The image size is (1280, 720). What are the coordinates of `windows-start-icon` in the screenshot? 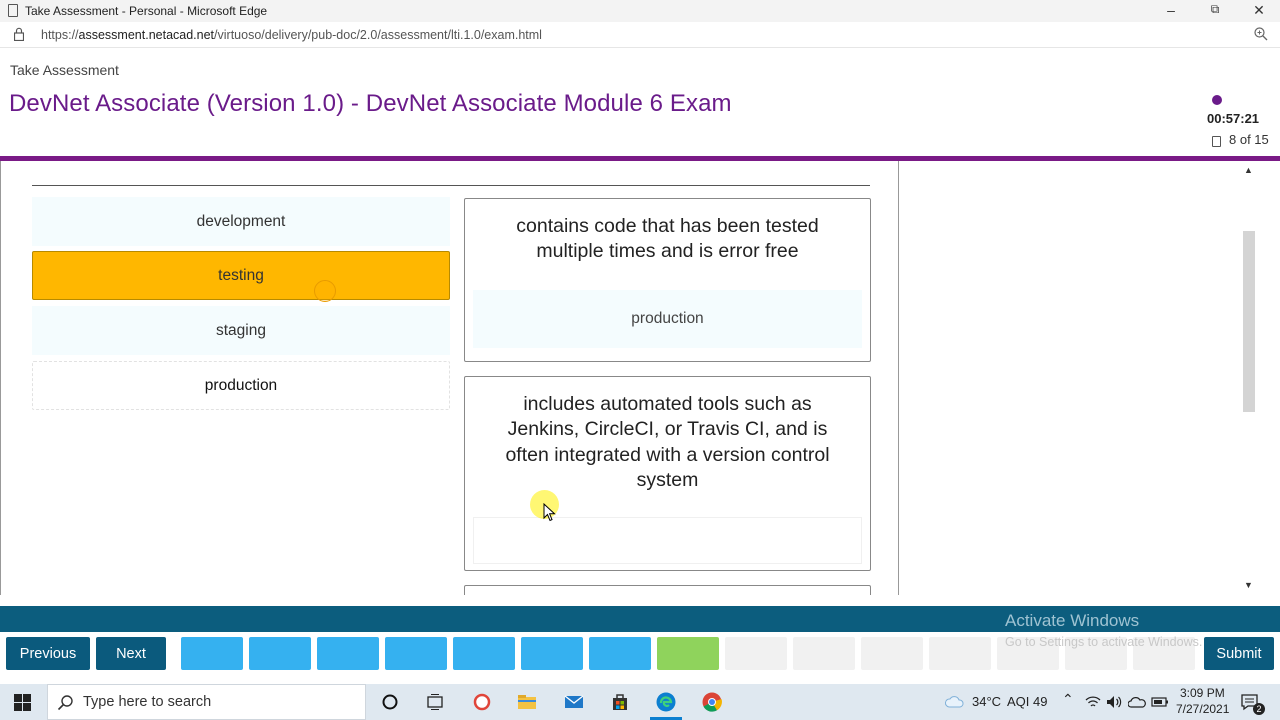 It's located at (22, 702).